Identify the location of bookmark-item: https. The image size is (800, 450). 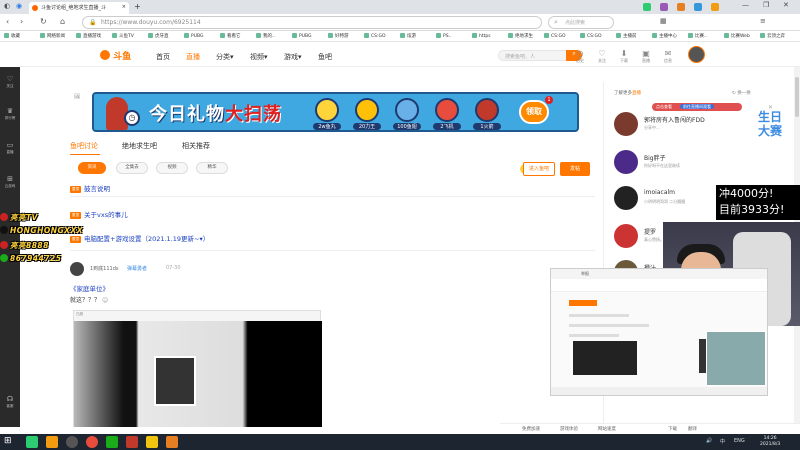
(481, 36).